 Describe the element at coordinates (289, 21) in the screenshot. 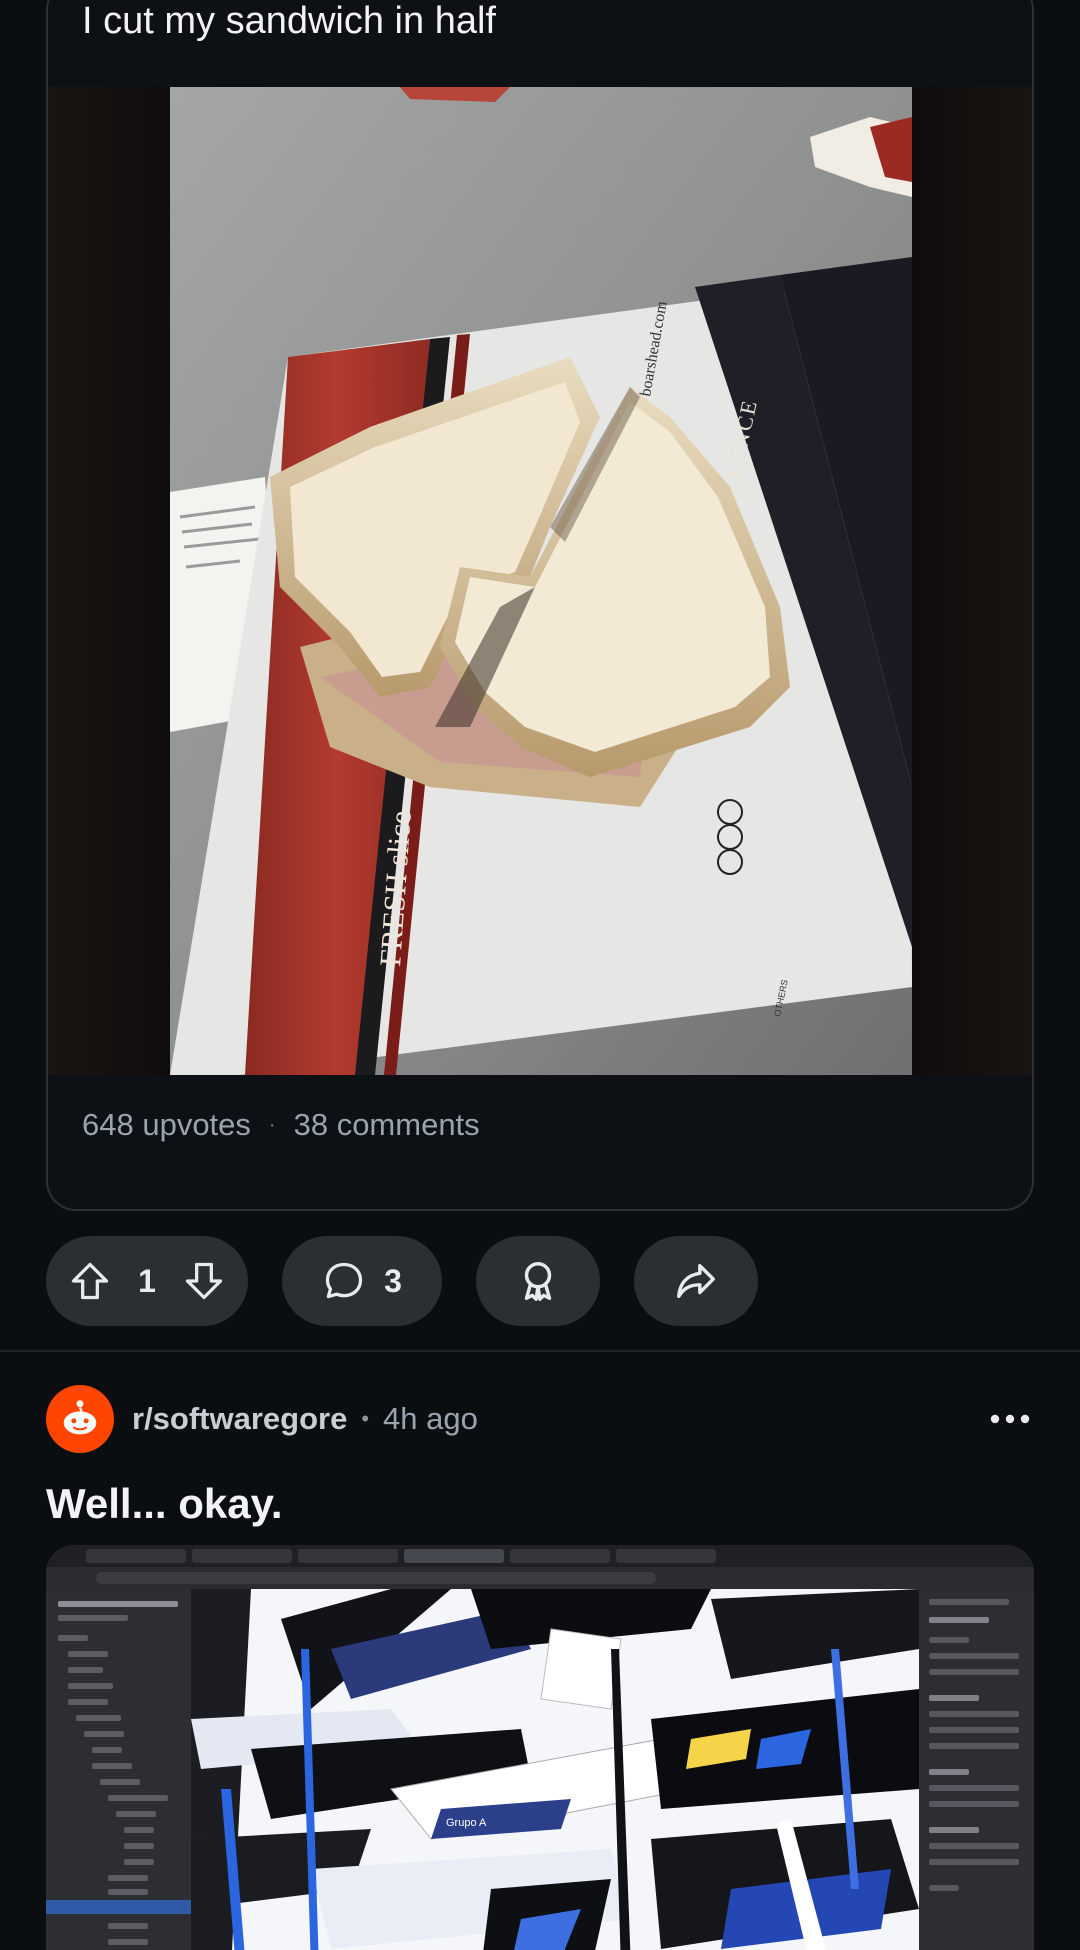

I see `crosspost-title: I cut my sandwich in half` at that location.